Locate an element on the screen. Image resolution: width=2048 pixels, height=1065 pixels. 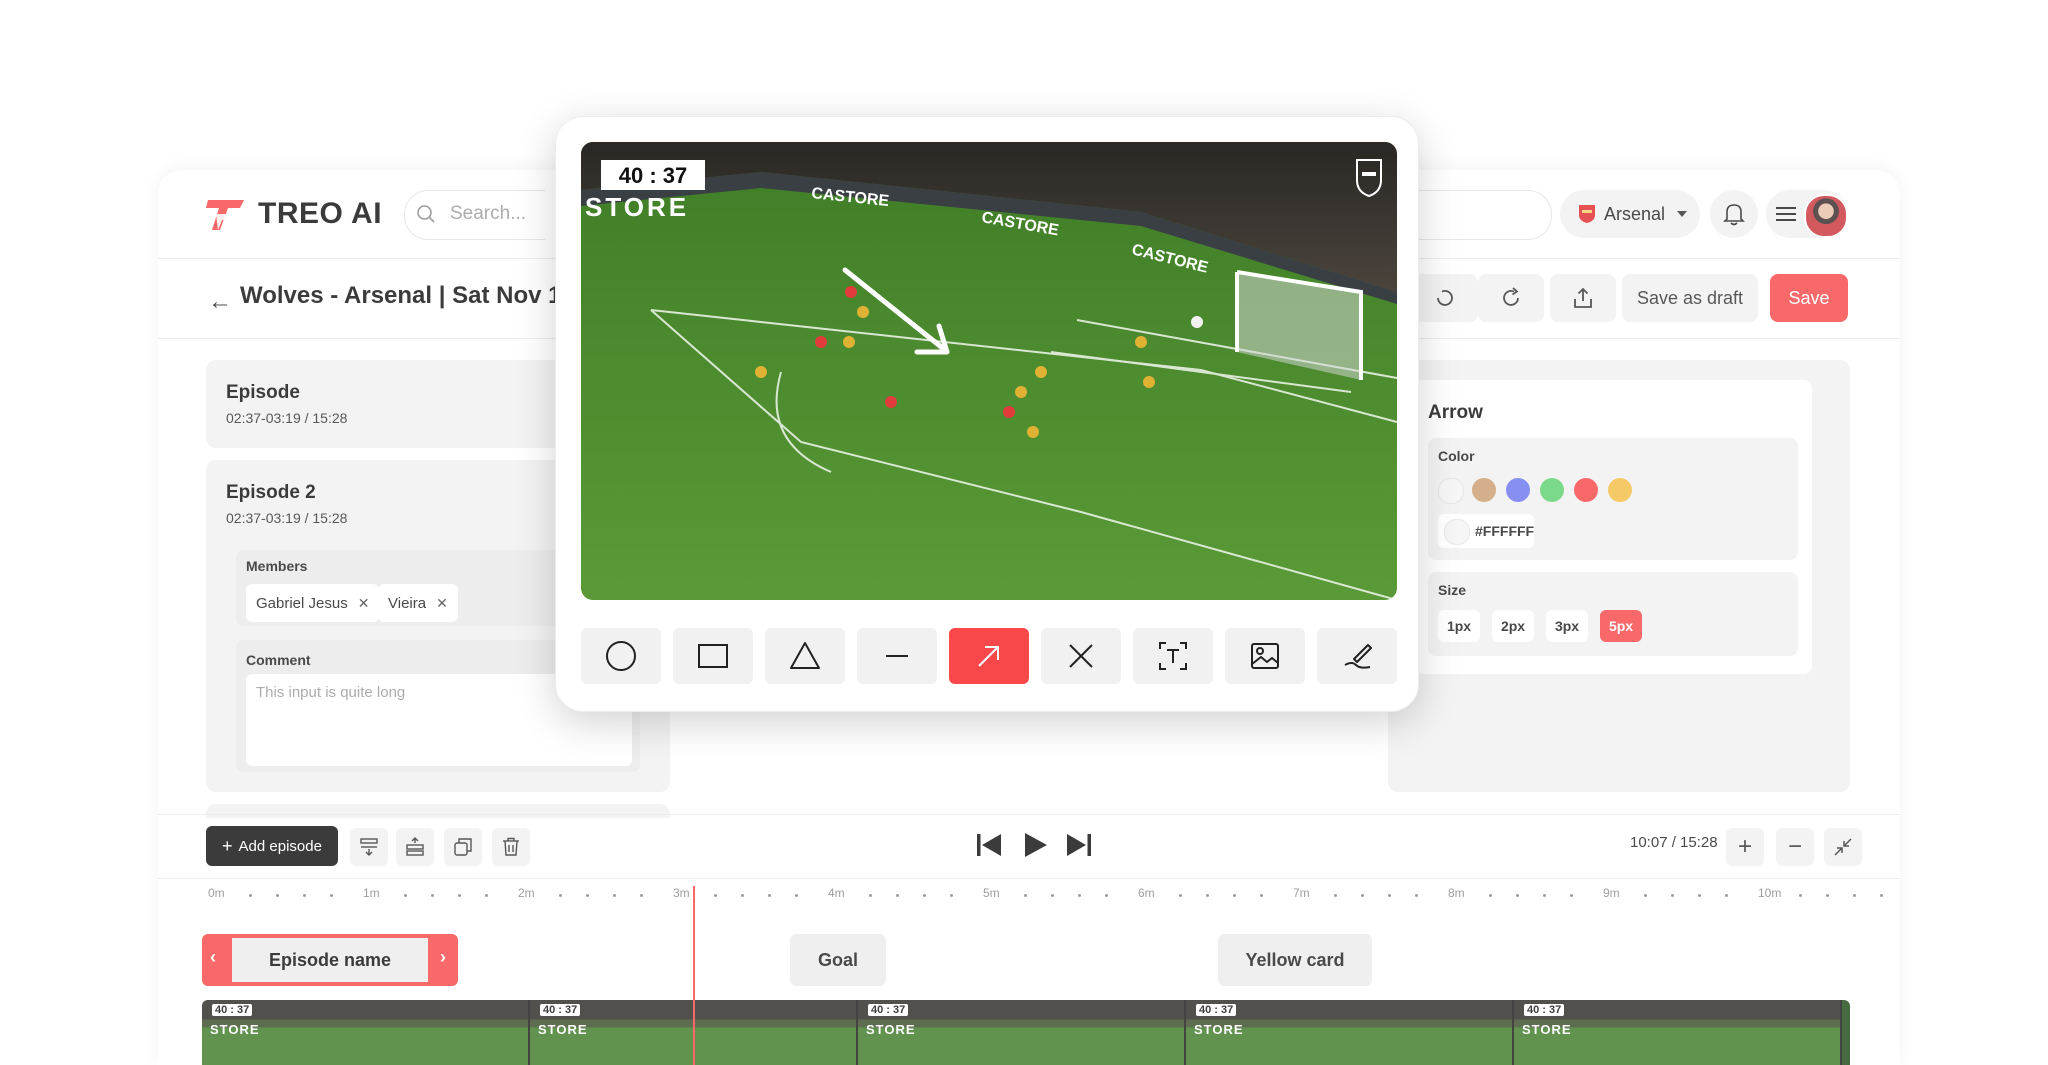
ruler-tick-label: 0m is located at coordinates (216, 893).